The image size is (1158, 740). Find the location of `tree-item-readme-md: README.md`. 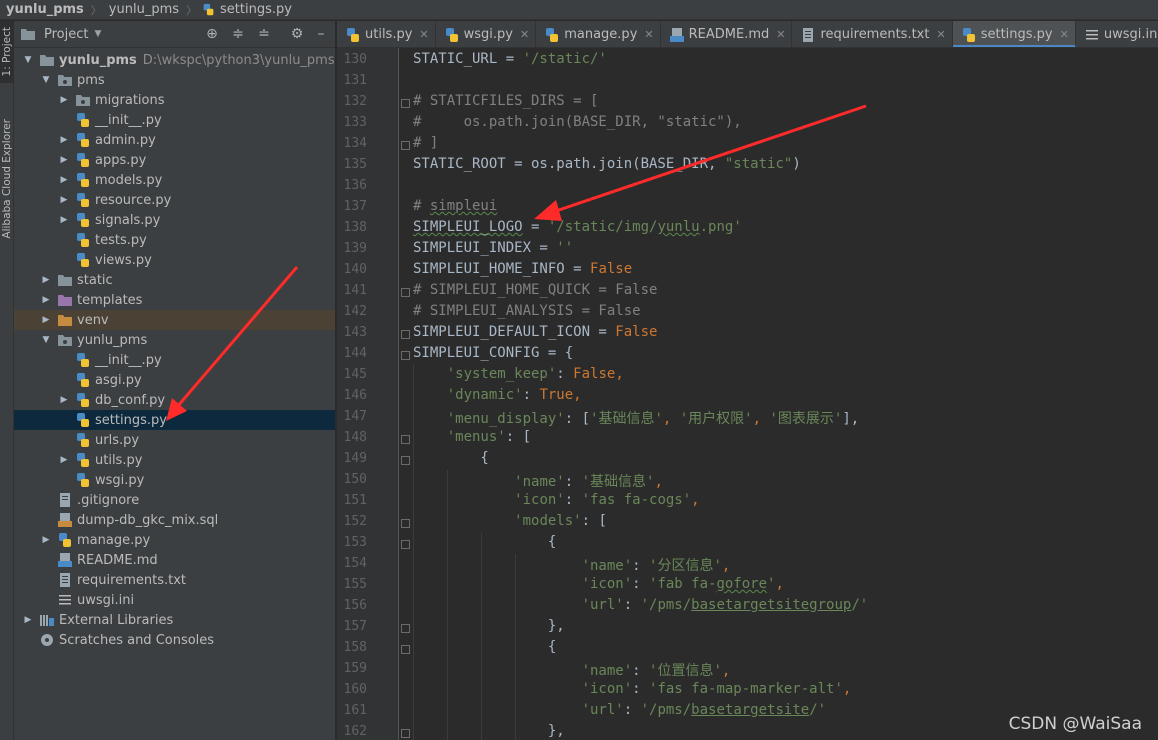

tree-item-readme-md: README.md is located at coordinates (174, 560).